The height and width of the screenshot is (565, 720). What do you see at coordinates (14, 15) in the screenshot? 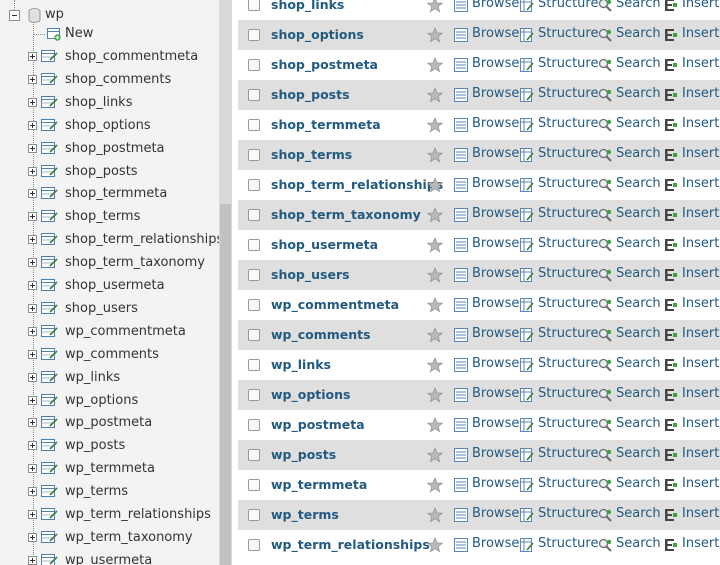
I see `collapse-icon` at bounding box center [14, 15].